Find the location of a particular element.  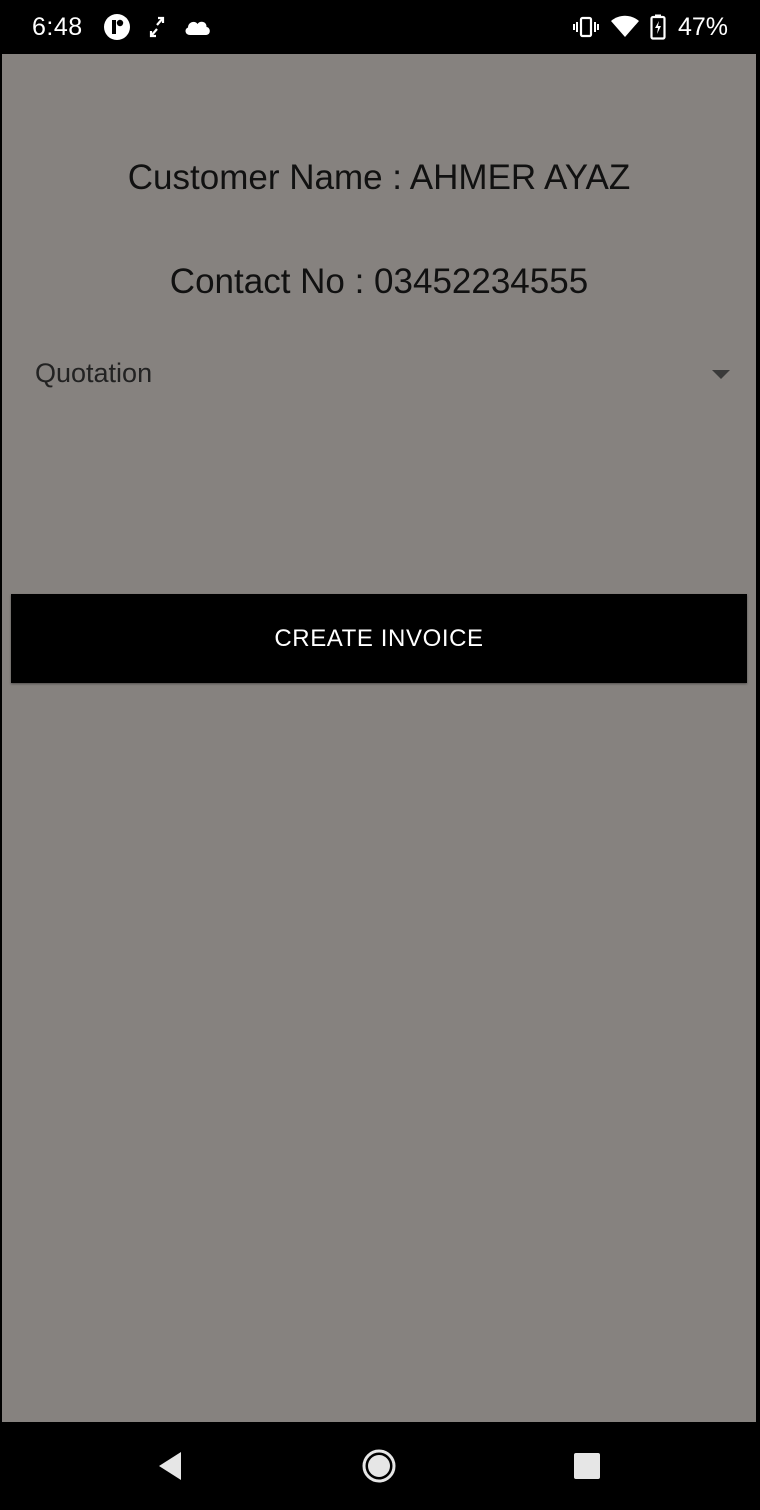

contact-number-label: Contact No : 03452234555 is located at coordinates (379, 281).